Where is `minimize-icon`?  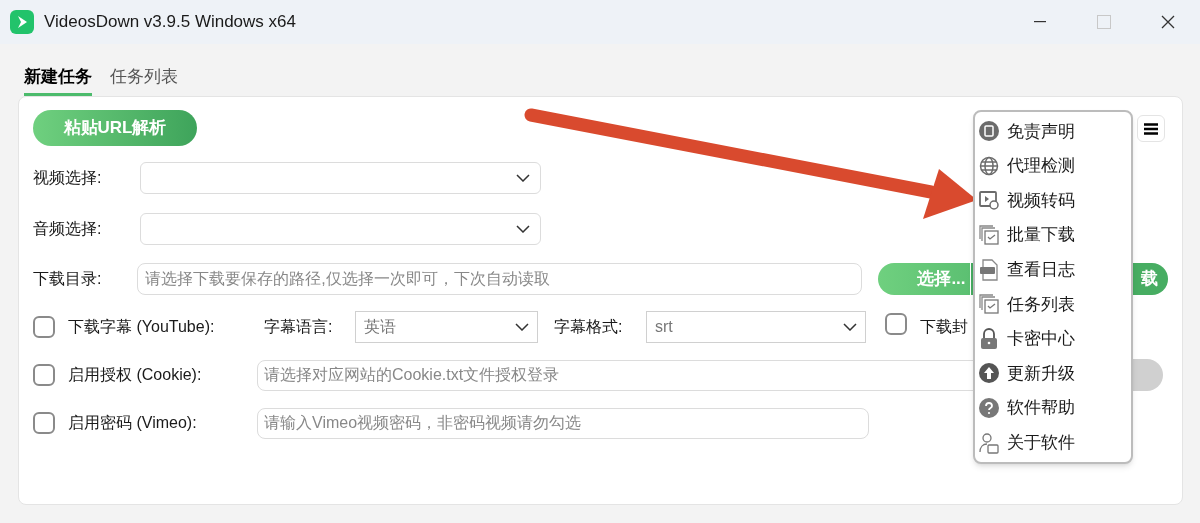 minimize-icon is located at coordinates (1040, 22).